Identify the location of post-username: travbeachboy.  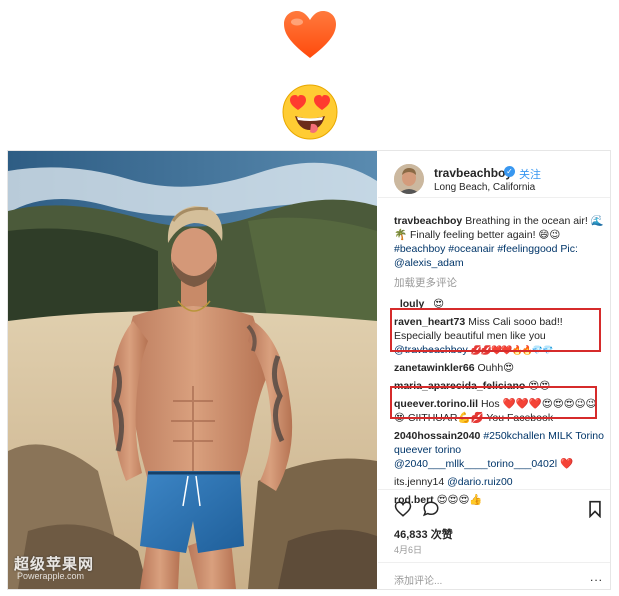
(473, 173).